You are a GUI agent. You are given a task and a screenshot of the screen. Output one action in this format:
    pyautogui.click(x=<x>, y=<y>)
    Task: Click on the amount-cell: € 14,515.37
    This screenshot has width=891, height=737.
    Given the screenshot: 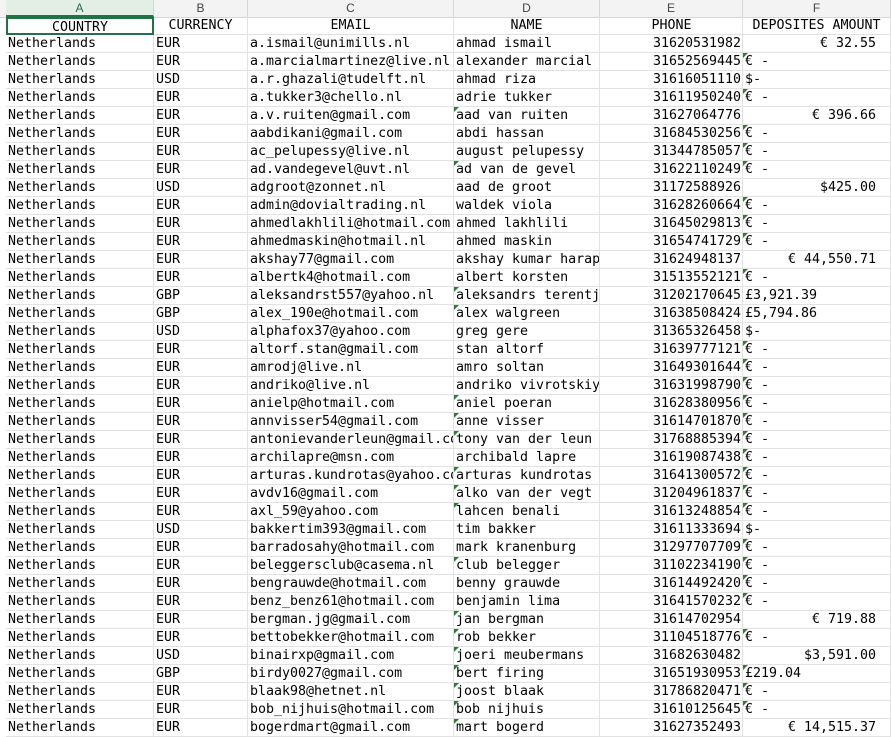 What is the action you would take?
    pyautogui.click(x=817, y=728)
    